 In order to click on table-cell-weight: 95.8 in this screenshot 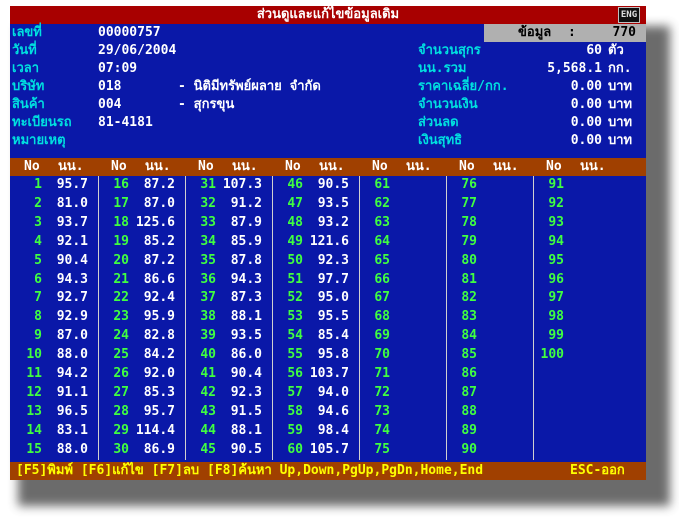, I will do `click(325, 355)`.